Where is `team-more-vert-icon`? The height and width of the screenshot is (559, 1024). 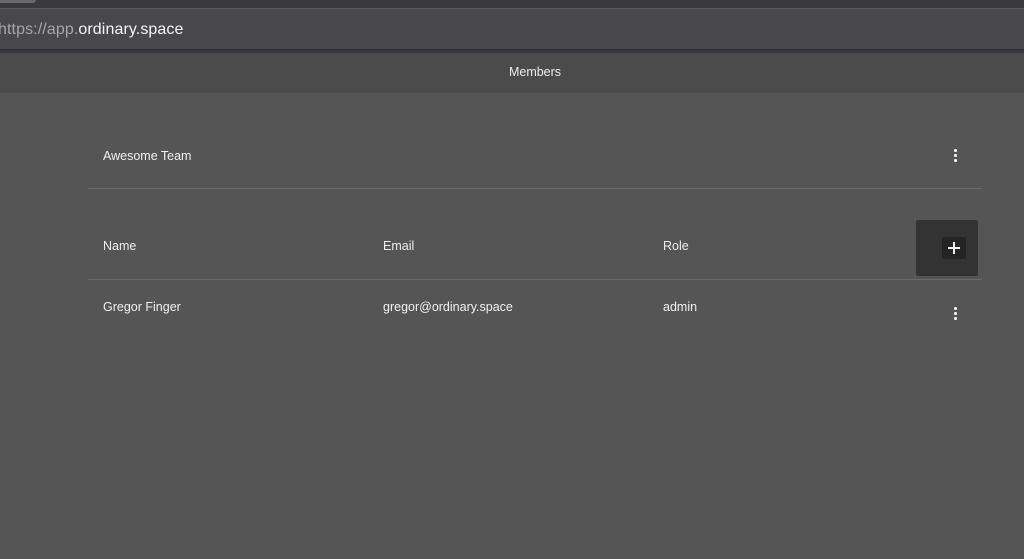
team-more-vert-icon is located at coordinates (955, 155).